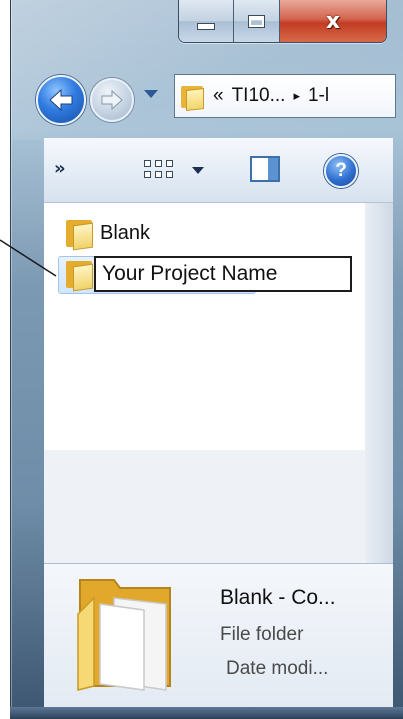 The height and width of the screenshot is (719, 403). I want to click on back-arrow-icon, so click(61, 100).